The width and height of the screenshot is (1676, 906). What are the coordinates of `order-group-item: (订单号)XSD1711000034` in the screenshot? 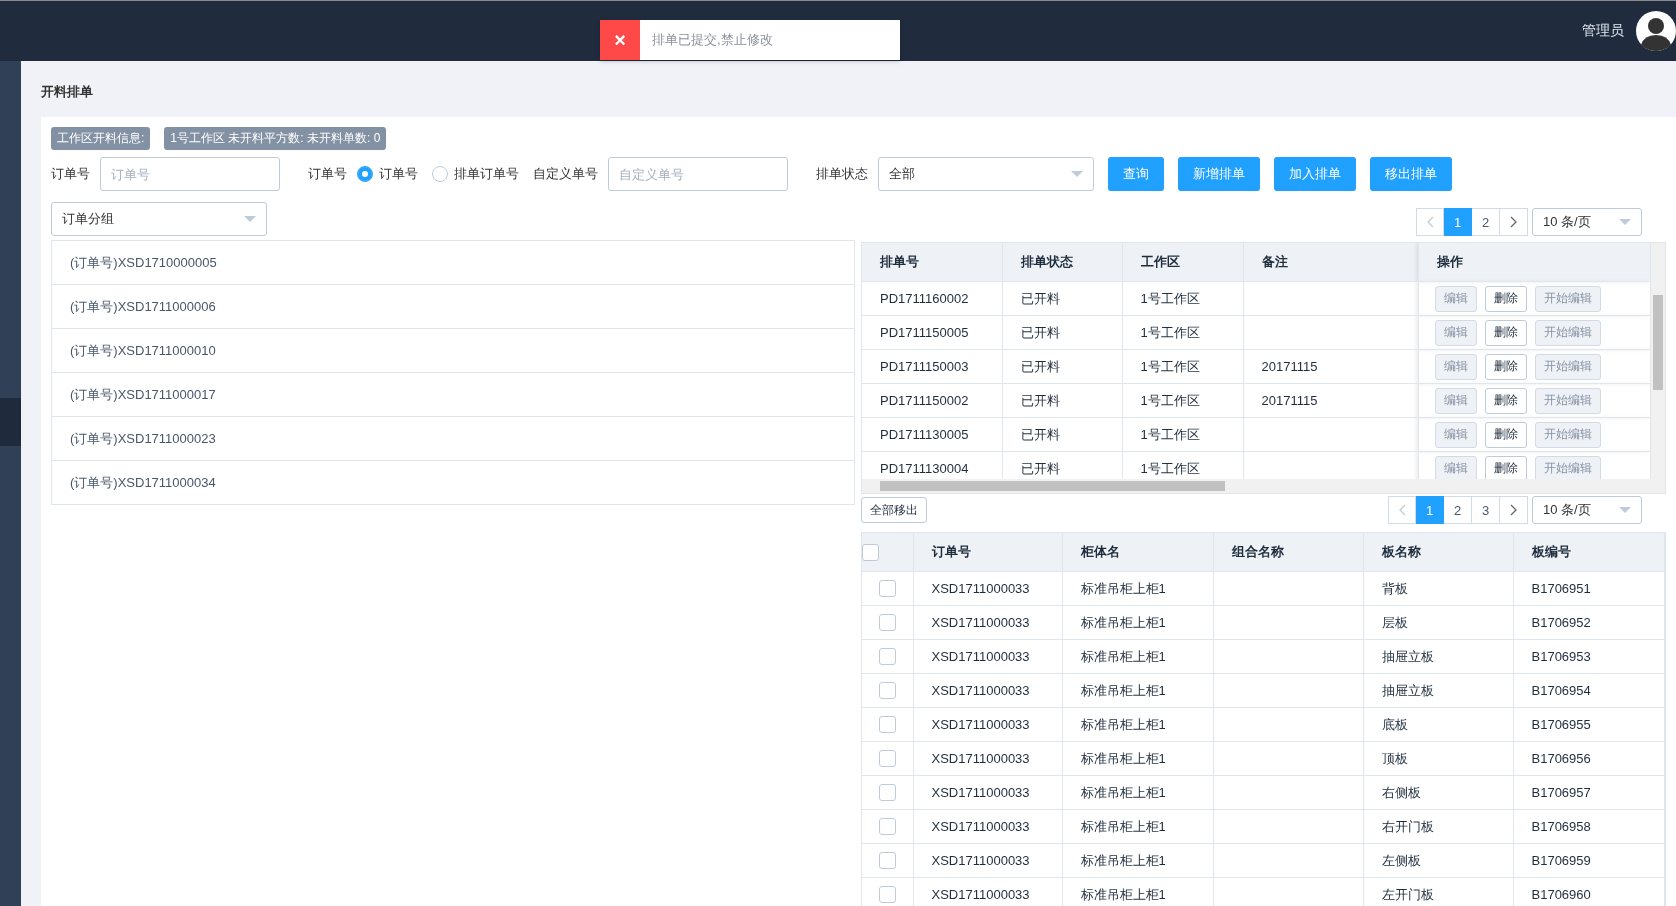 It's located at (453, 482).